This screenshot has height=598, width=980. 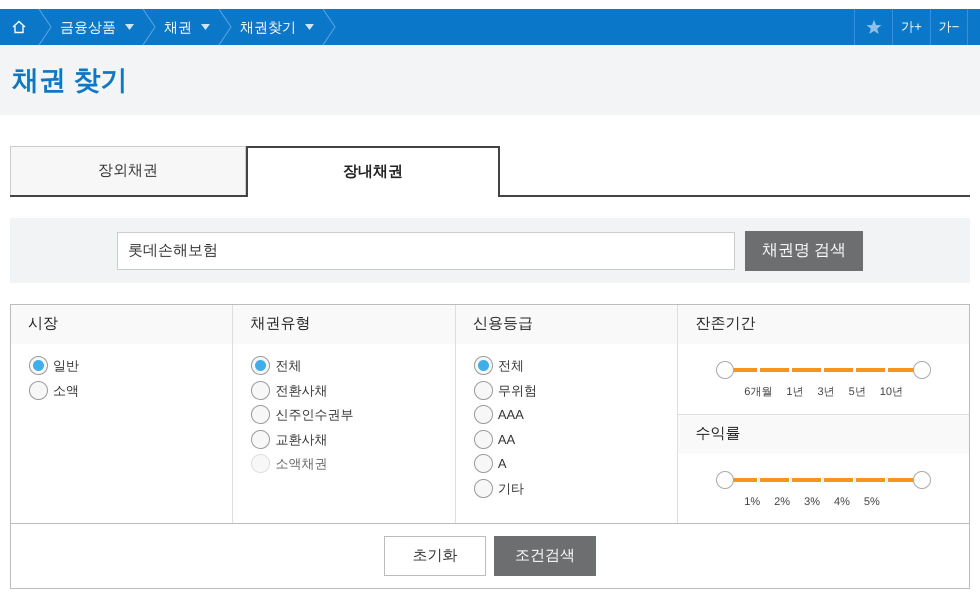 I want to click on section-heading: 채권유형, so click(x=280, y=324).